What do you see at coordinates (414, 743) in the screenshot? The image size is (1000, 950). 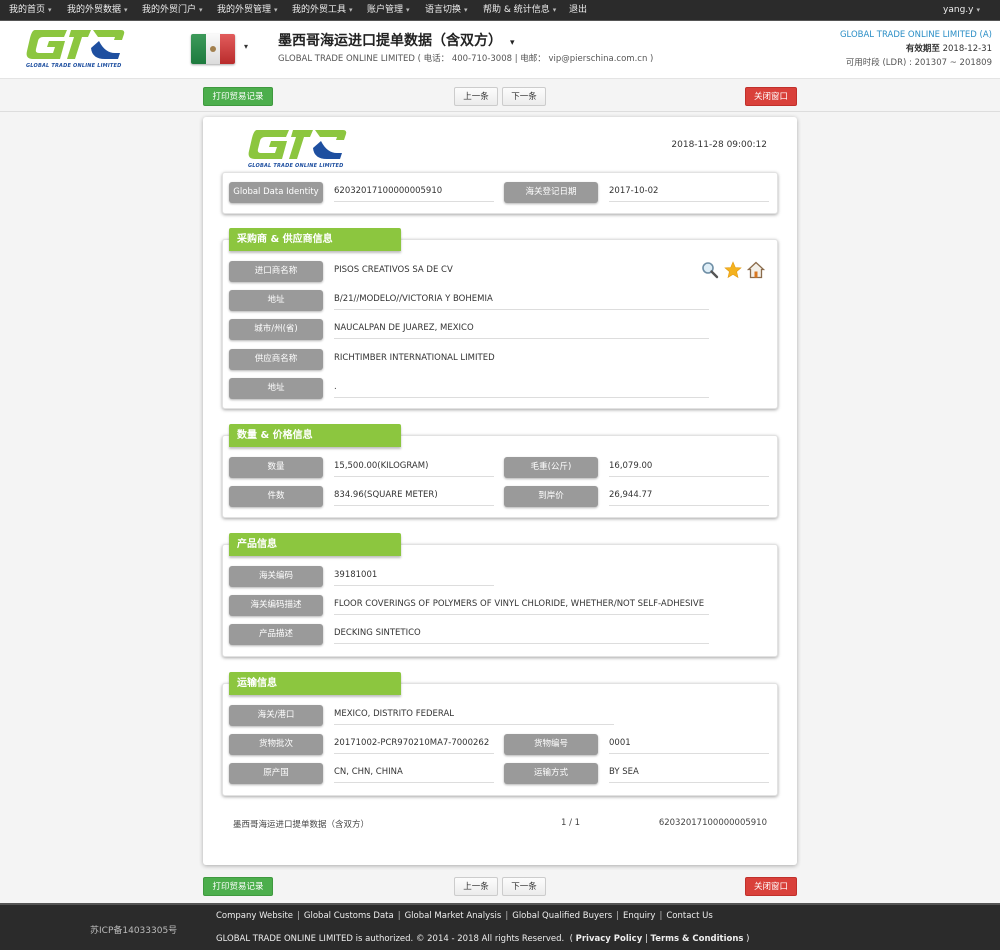 I see `shipment-batch-value: 20171002-PCR970210MA7-7000262` at bounding box center [414, 743].